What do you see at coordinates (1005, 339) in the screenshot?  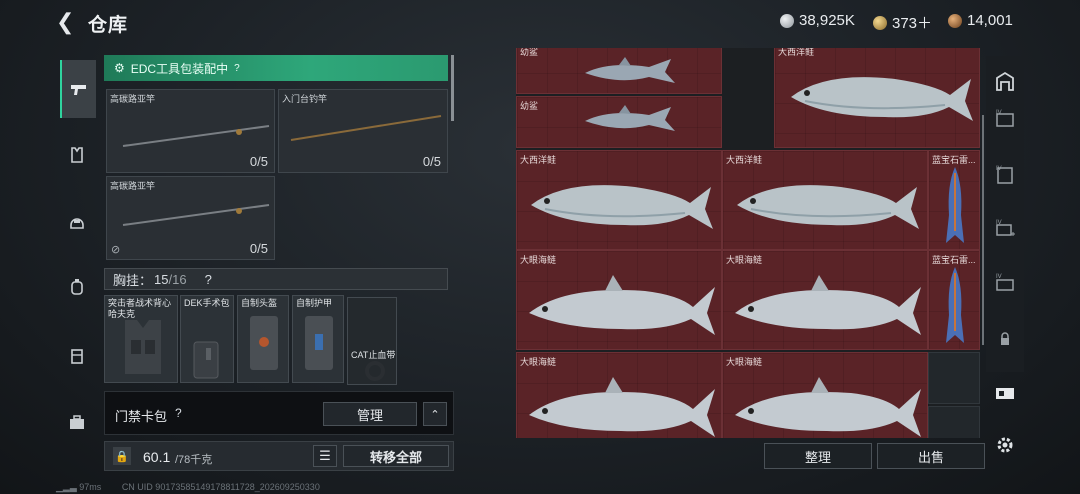 I see `lock-icon` at bounding box center [1005, 339].